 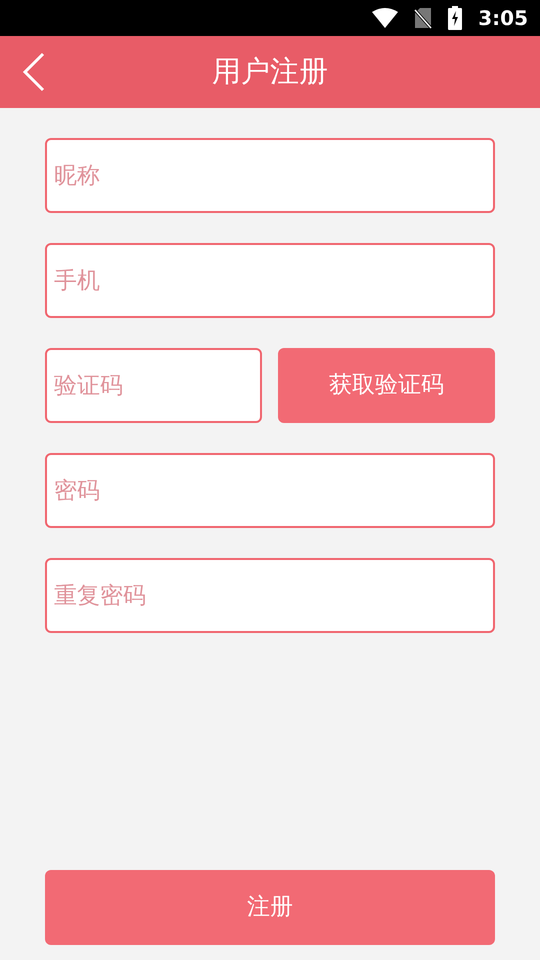 What do you see at coordinates (386, 385) in the screenshot?
I see `get-code-button: 获取验证码` at bounding box center [386, 385].